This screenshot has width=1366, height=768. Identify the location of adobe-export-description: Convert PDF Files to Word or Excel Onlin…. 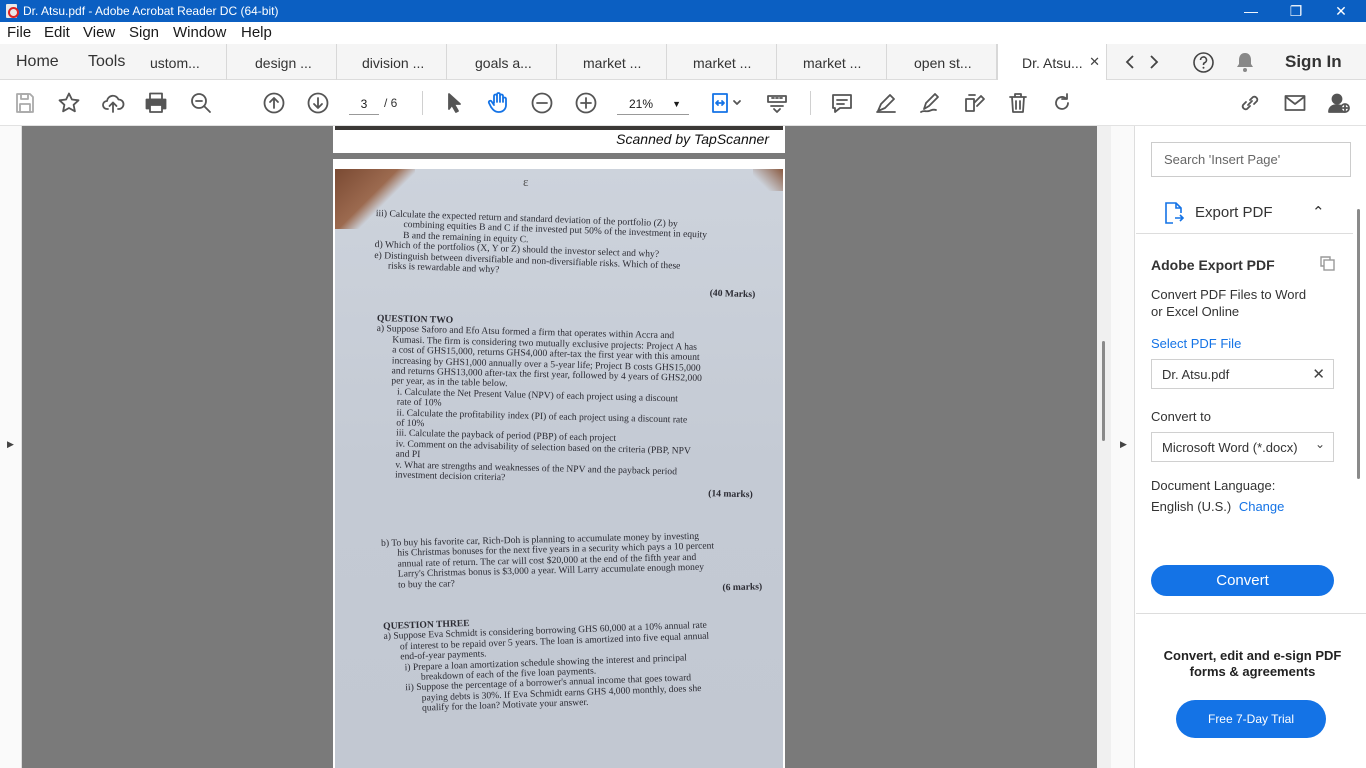
(1229, 303).